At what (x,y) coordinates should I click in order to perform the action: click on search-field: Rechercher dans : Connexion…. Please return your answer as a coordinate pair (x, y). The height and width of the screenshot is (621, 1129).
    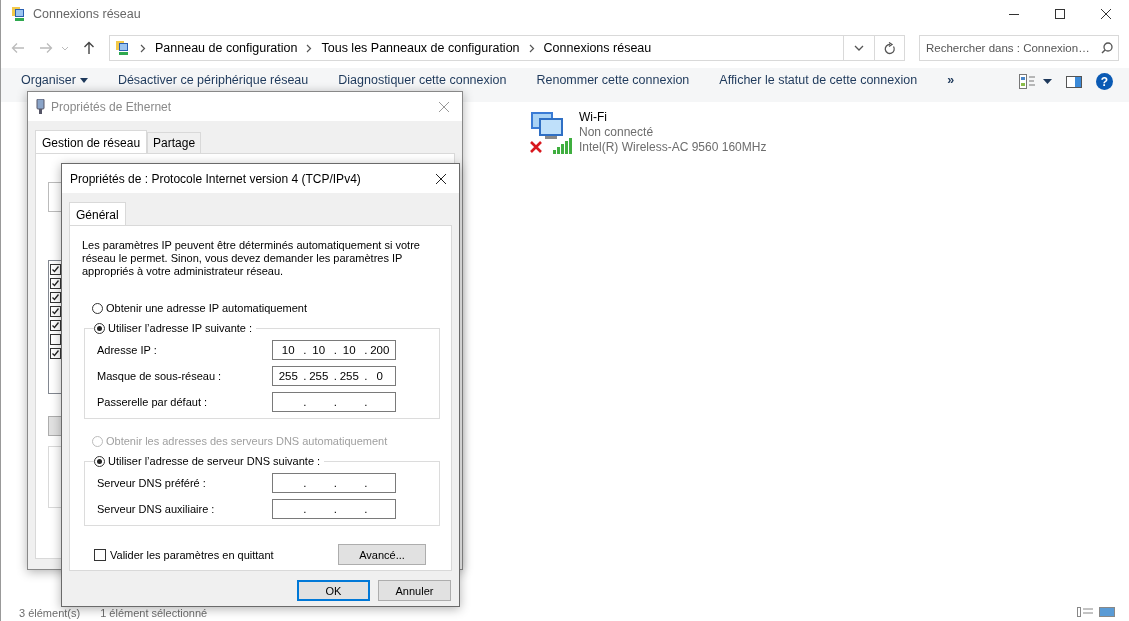
    Looking at the image, I should click on (1019, 48).